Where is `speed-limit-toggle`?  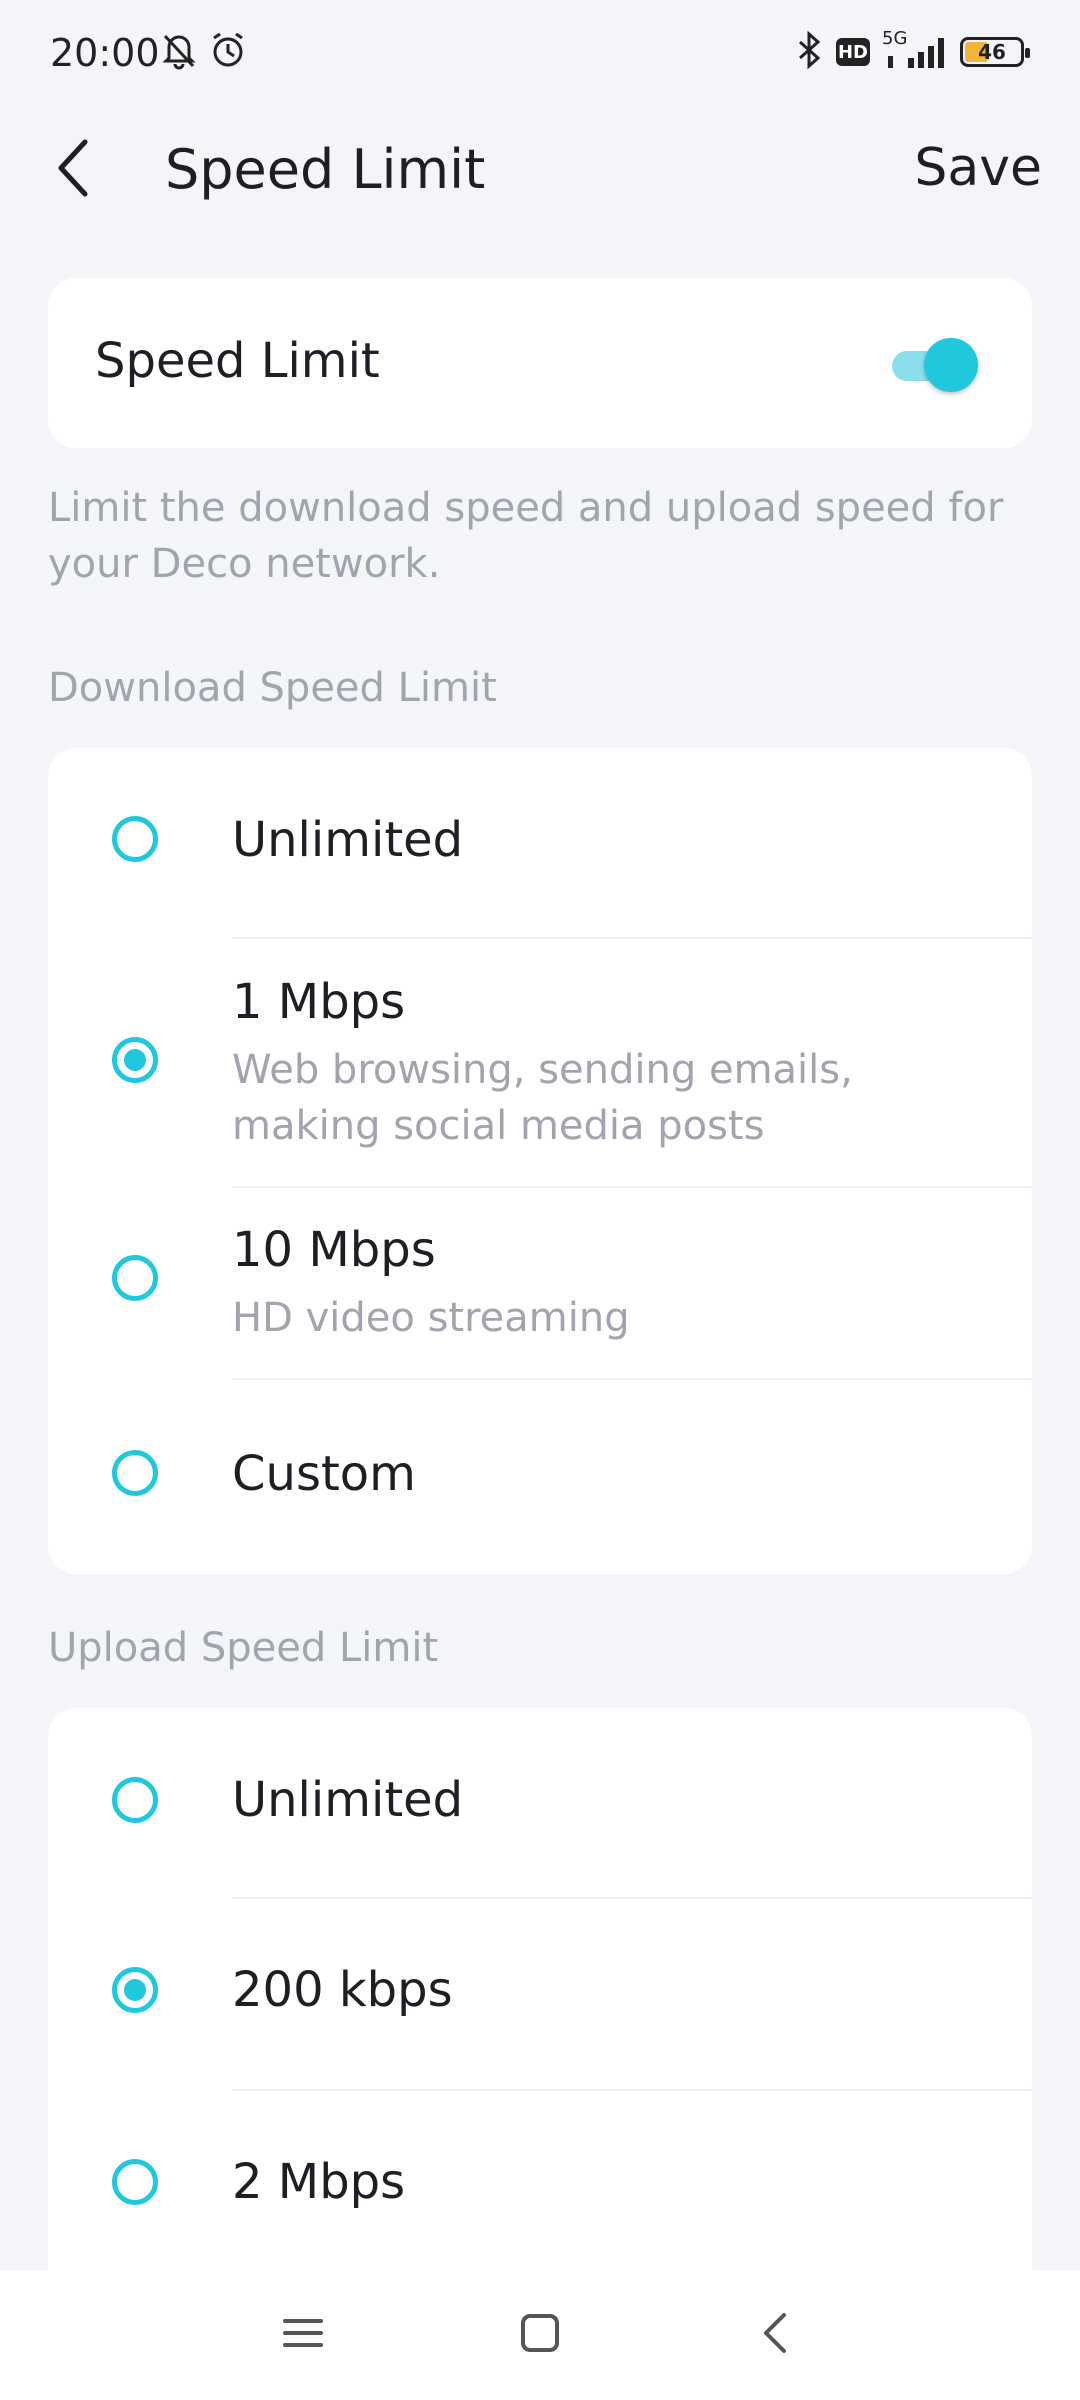
speed-limit-toggle is located at coordinates (933, 363).